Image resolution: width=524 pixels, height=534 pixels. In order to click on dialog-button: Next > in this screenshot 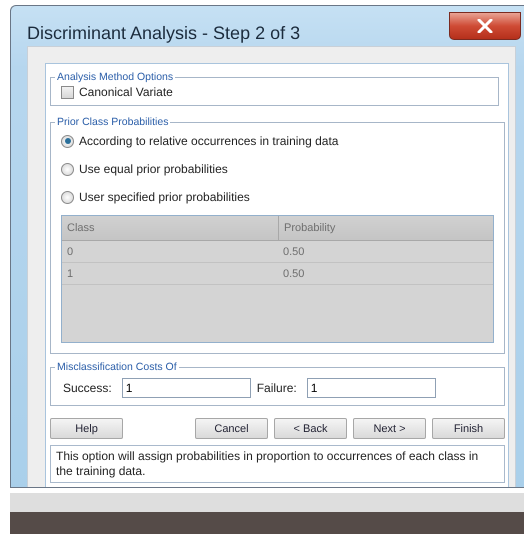, I will do `click(389, 428)`.